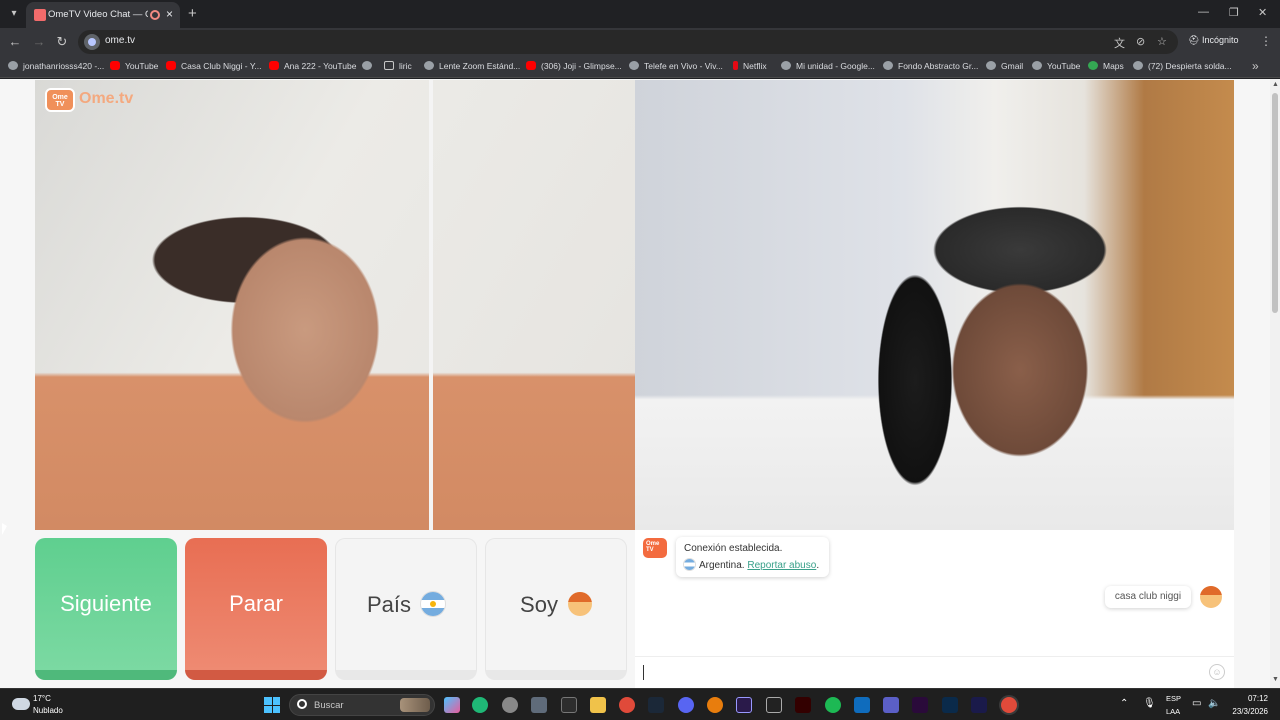 The height and width of the screenshot is (720, 1280). I want to click on epic-games-icon, so click(569, 705).